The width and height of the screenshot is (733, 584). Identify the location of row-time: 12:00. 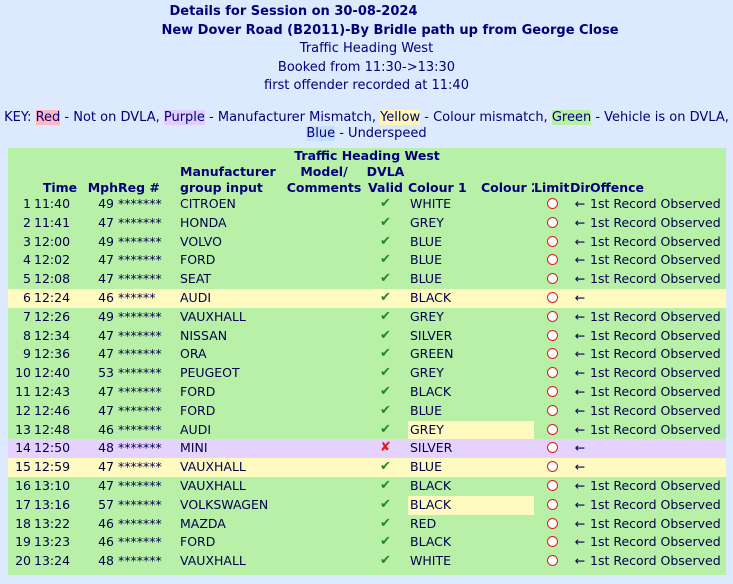
(52, 241).